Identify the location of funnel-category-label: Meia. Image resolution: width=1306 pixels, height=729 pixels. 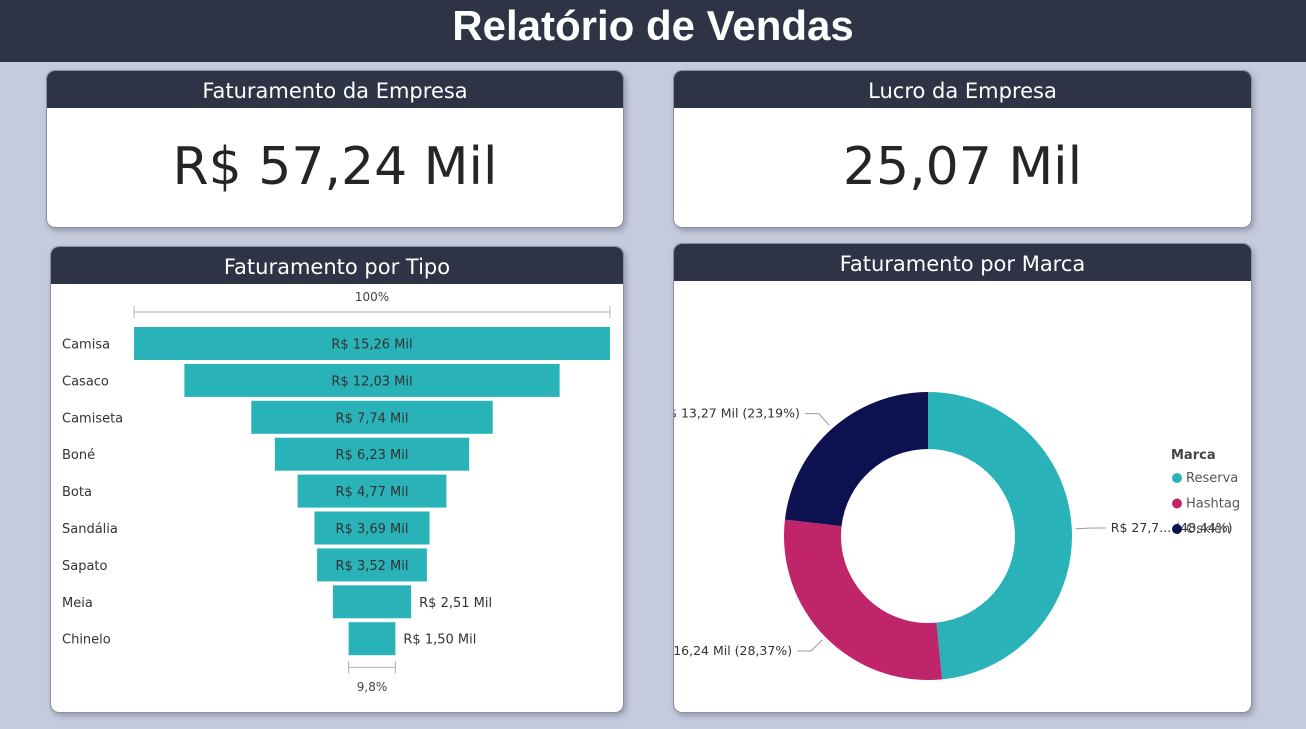
(77, 603).